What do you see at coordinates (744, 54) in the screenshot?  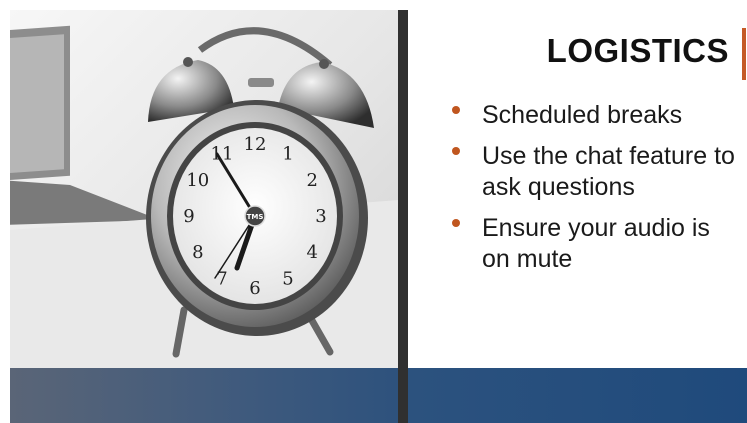 I see `title-accent-bar` at bounding box center [744, 54].